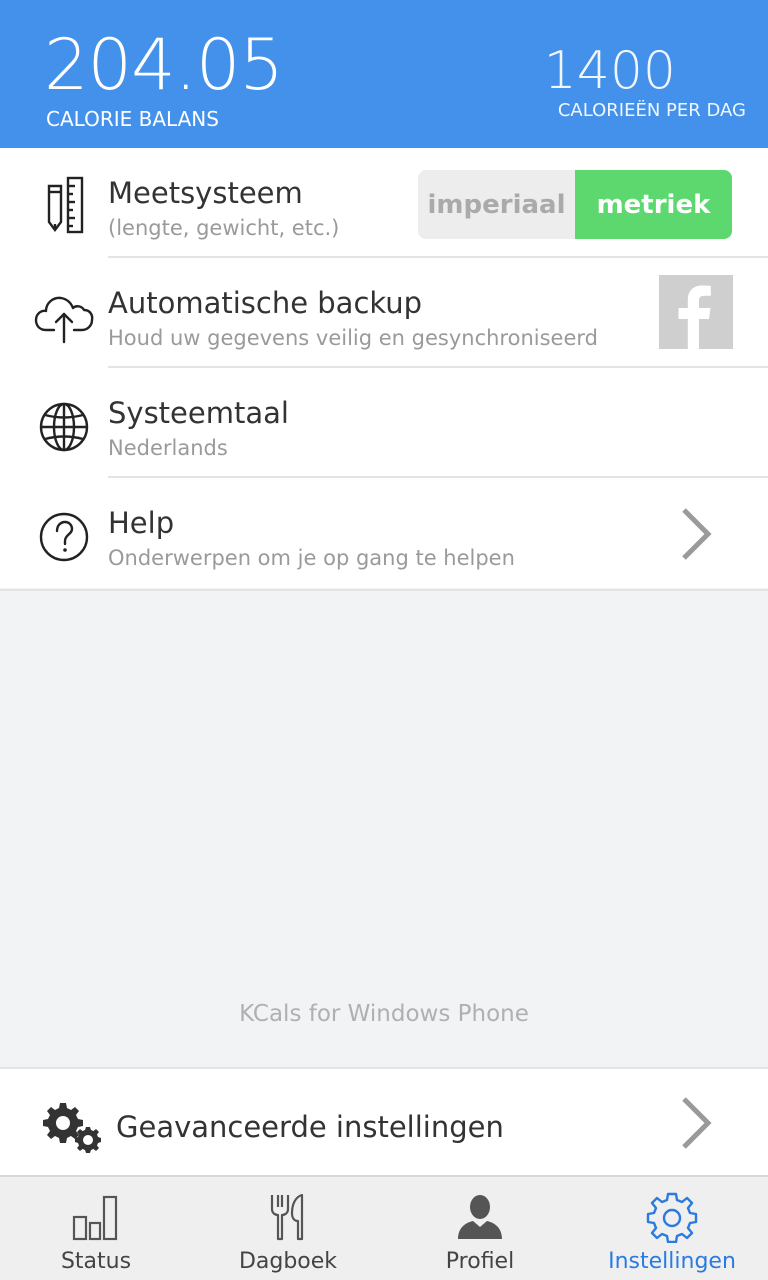 The height and width of the screenshot is (1280, 768). Describe the element at coordinates (164, 65) in the screenshot. I see `calorie-balance-value: 204.05` at that location.